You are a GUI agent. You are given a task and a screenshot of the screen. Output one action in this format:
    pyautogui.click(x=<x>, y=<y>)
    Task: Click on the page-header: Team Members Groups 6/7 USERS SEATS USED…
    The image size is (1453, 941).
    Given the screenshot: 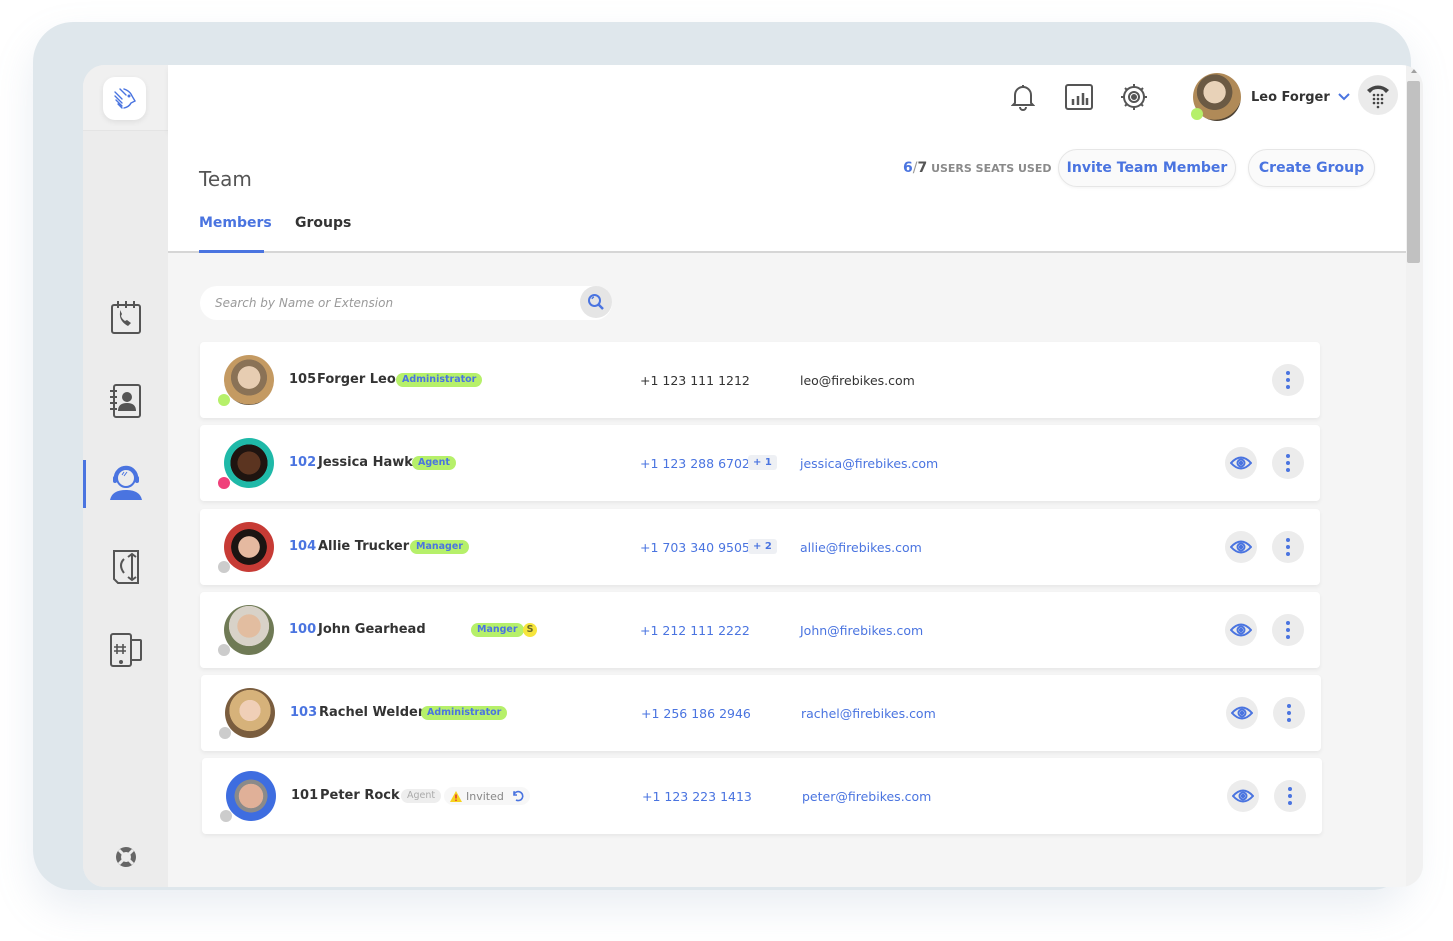 What is the action you would take?
    pyautogui.click(x=787, y=192)
    